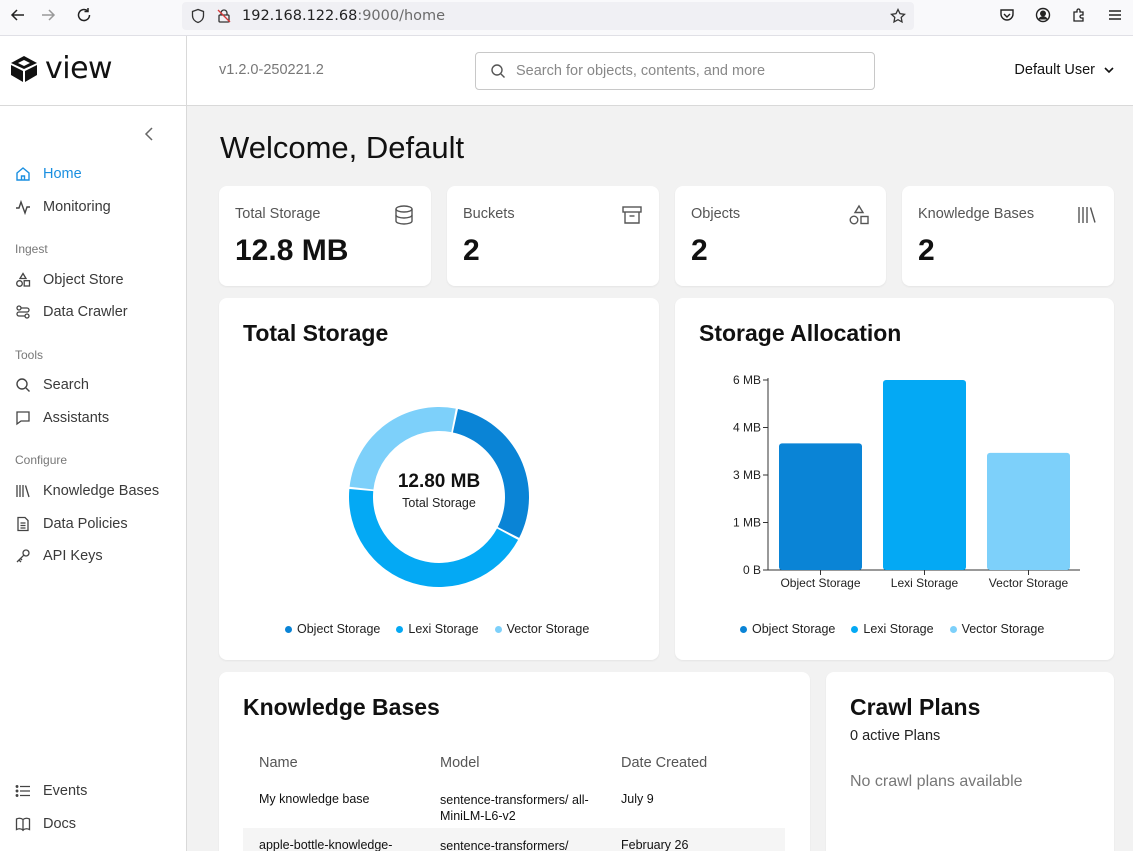 Image resolution: width=1133 pixels, height=851 pixels. I want to click on stat-label: Buckets, so click(489, 214).